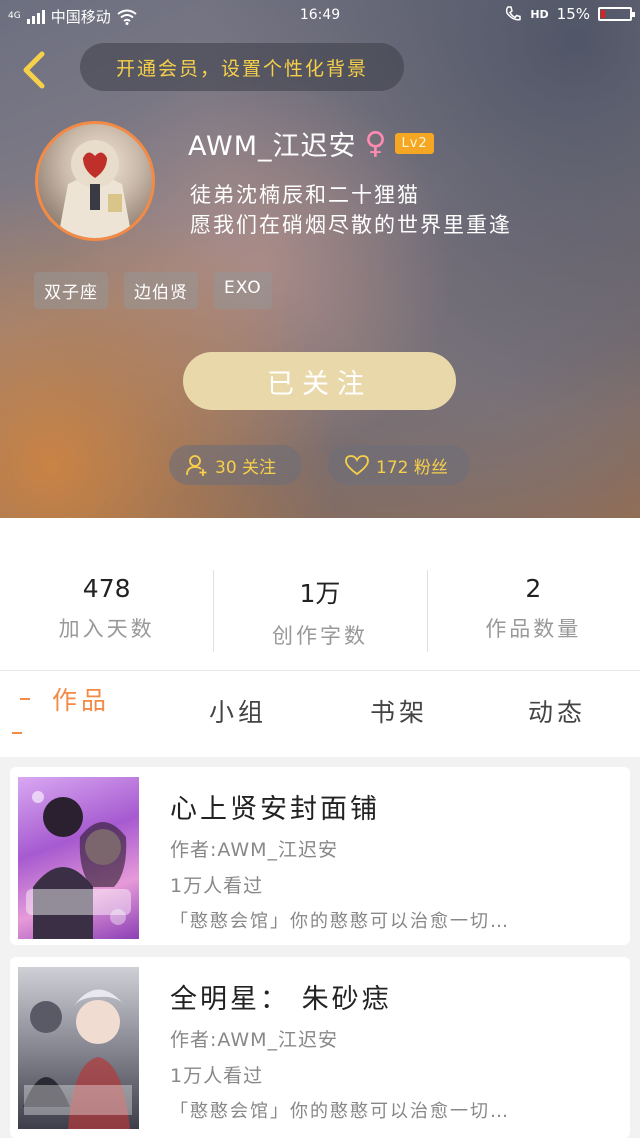  I want to click on stats-bar: 478 加入天数 1万 创作字数 2 作品数量, so click(320, 594).